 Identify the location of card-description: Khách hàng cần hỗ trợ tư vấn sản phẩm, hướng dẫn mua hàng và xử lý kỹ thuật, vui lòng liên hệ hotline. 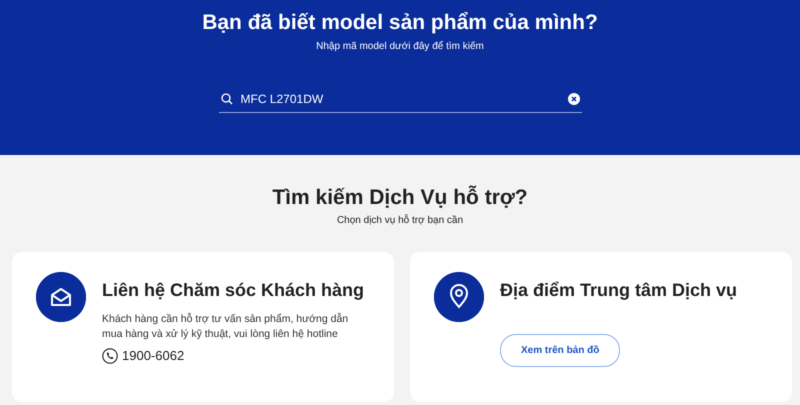
(226, 327).